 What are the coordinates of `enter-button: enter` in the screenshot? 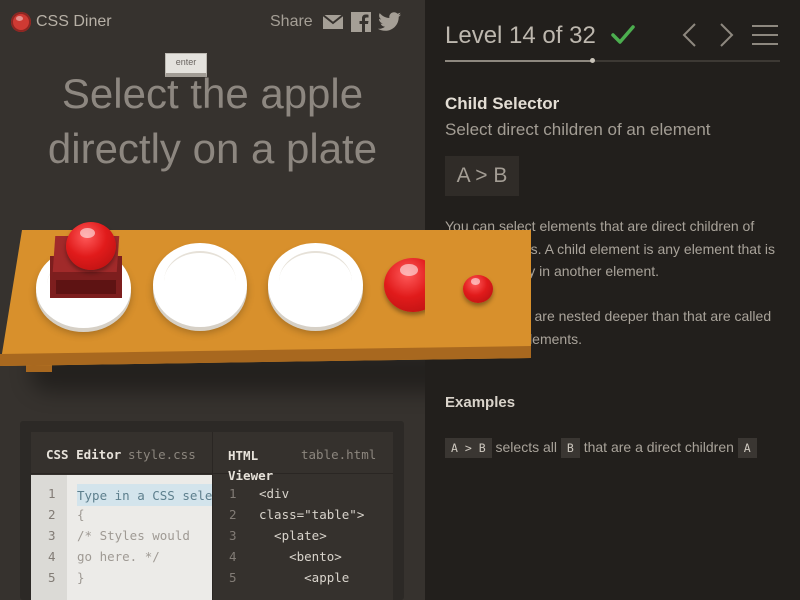 It's located at (186, 65).